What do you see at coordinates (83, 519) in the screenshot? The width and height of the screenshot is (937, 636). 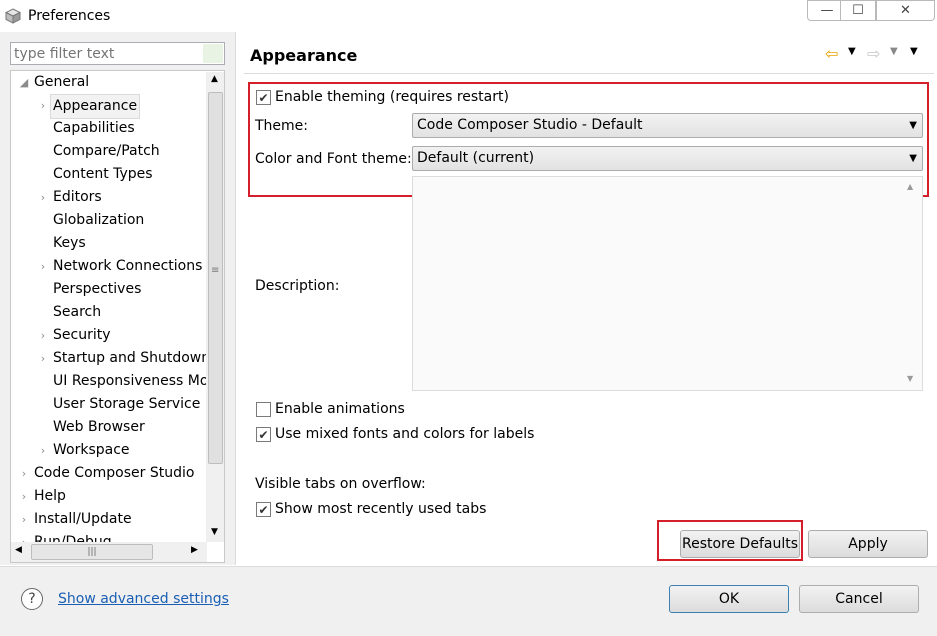 I see `tree-item-label: Install/Update` at bounding box center [83, 519].